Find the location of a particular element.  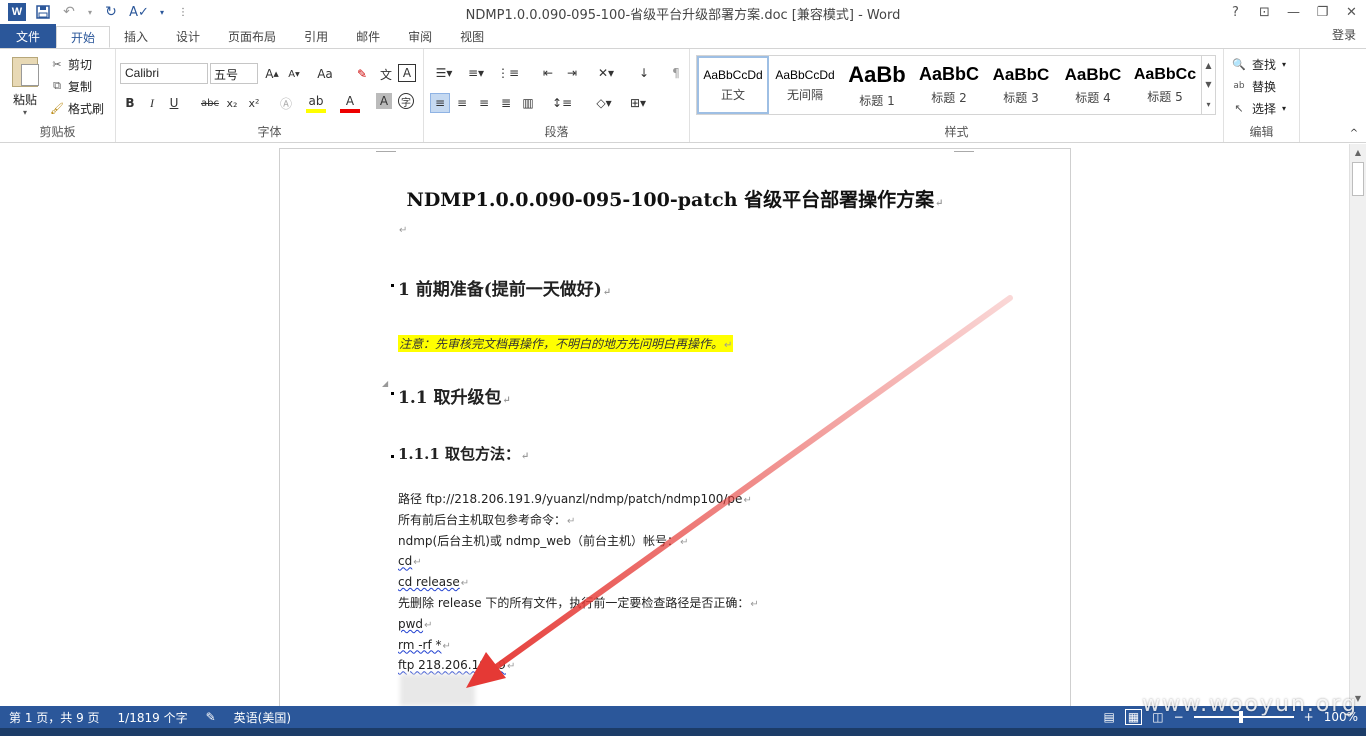

clear-formatting-icon: ✎ is located at coordinates (362, 74).